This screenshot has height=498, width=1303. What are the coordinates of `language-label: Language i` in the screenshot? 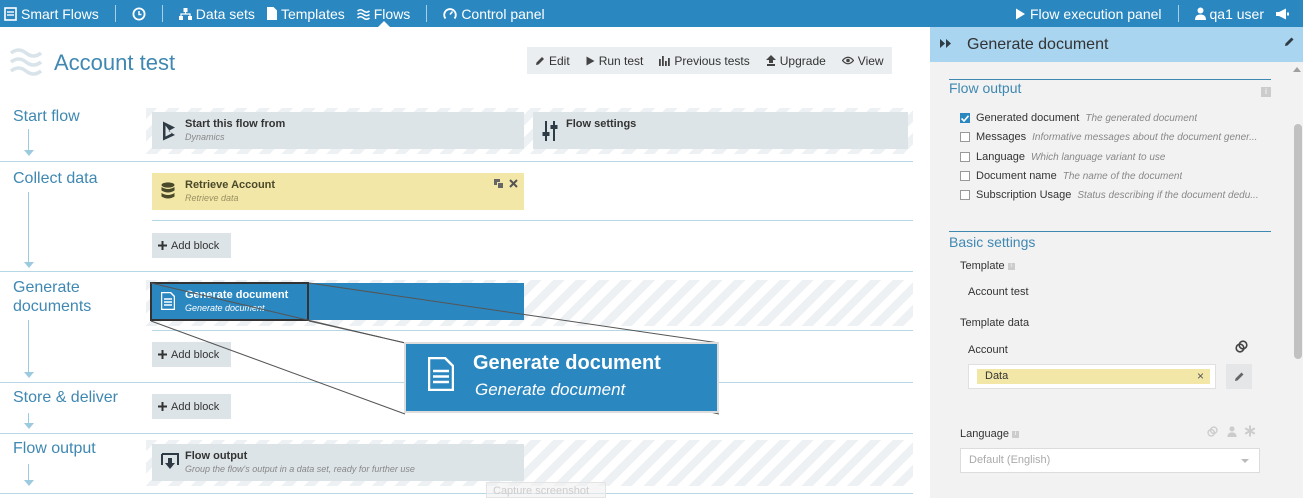 It's located at (989, 434).